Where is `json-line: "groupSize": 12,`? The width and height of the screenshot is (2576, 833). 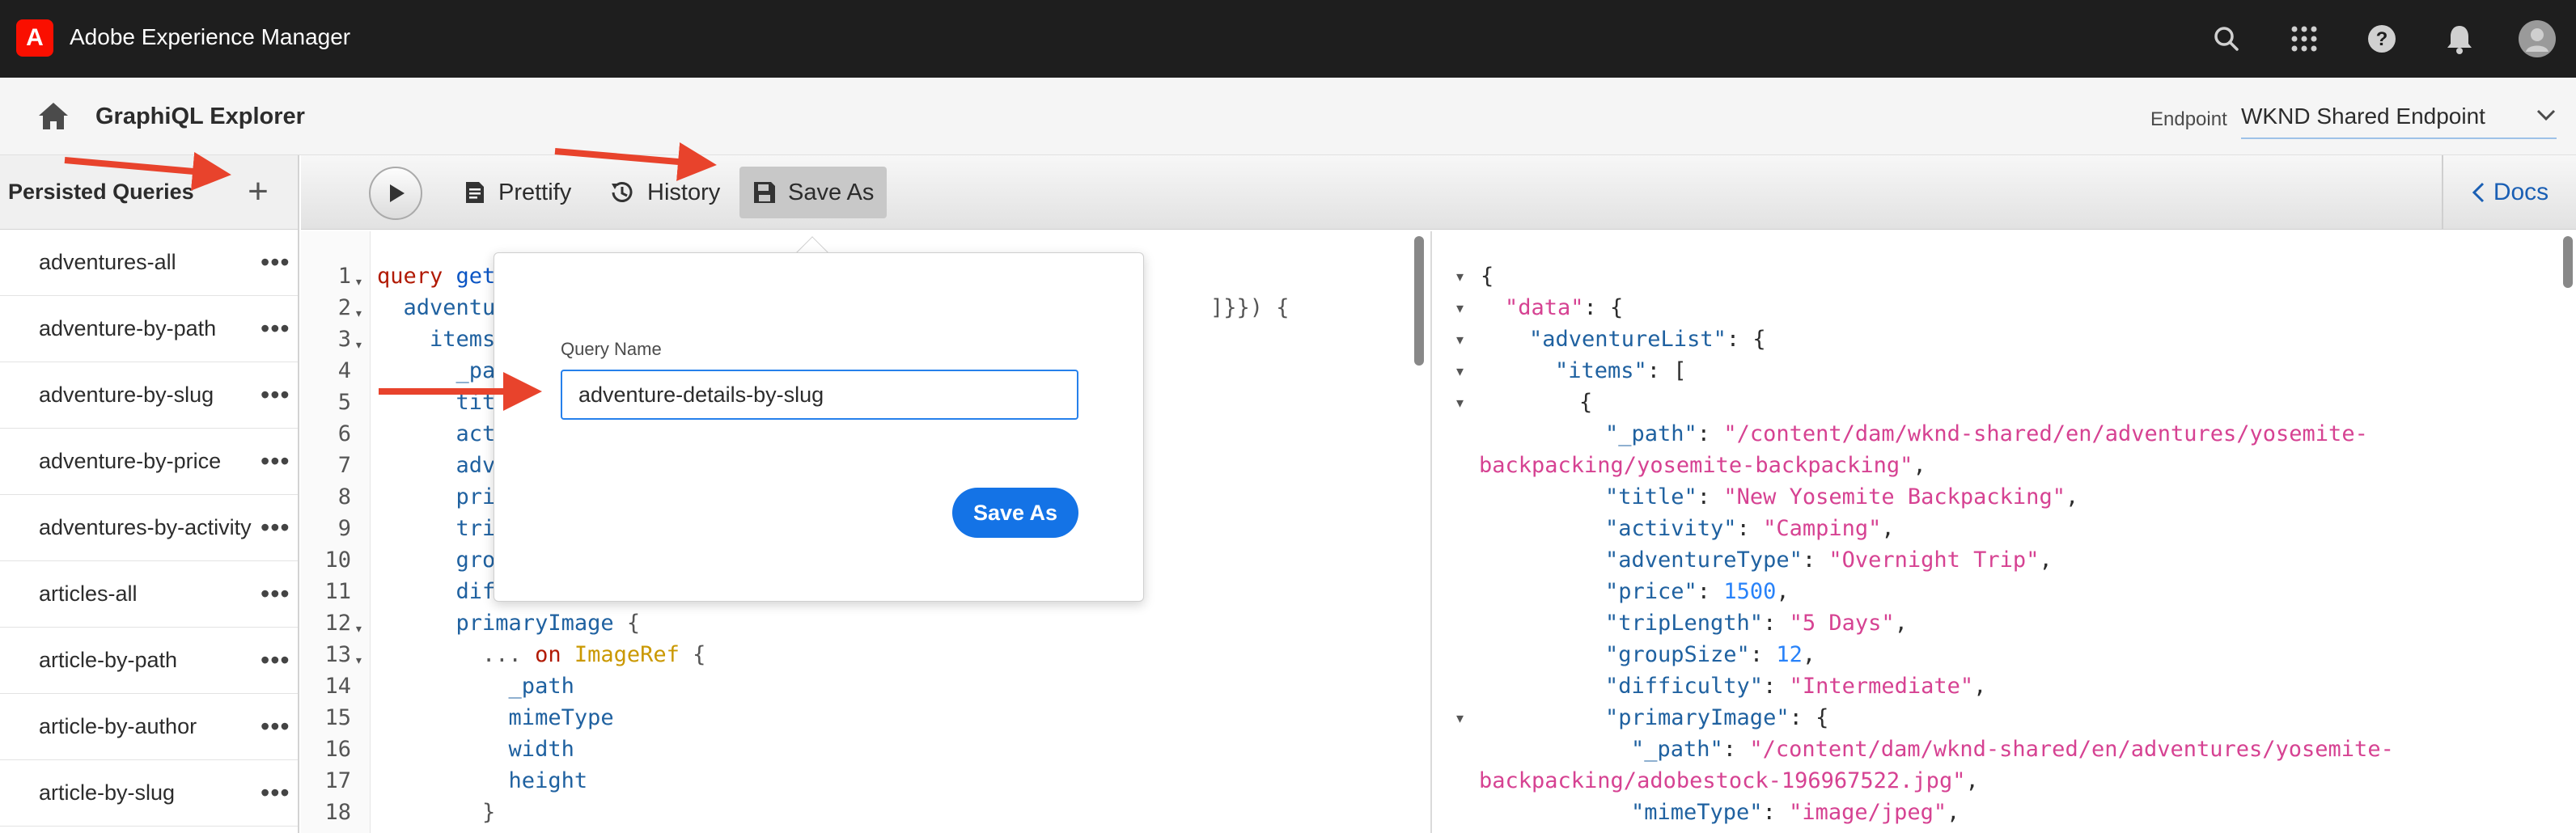
json-line: "groupSize": 12, is located at coordinates (1710, 654).